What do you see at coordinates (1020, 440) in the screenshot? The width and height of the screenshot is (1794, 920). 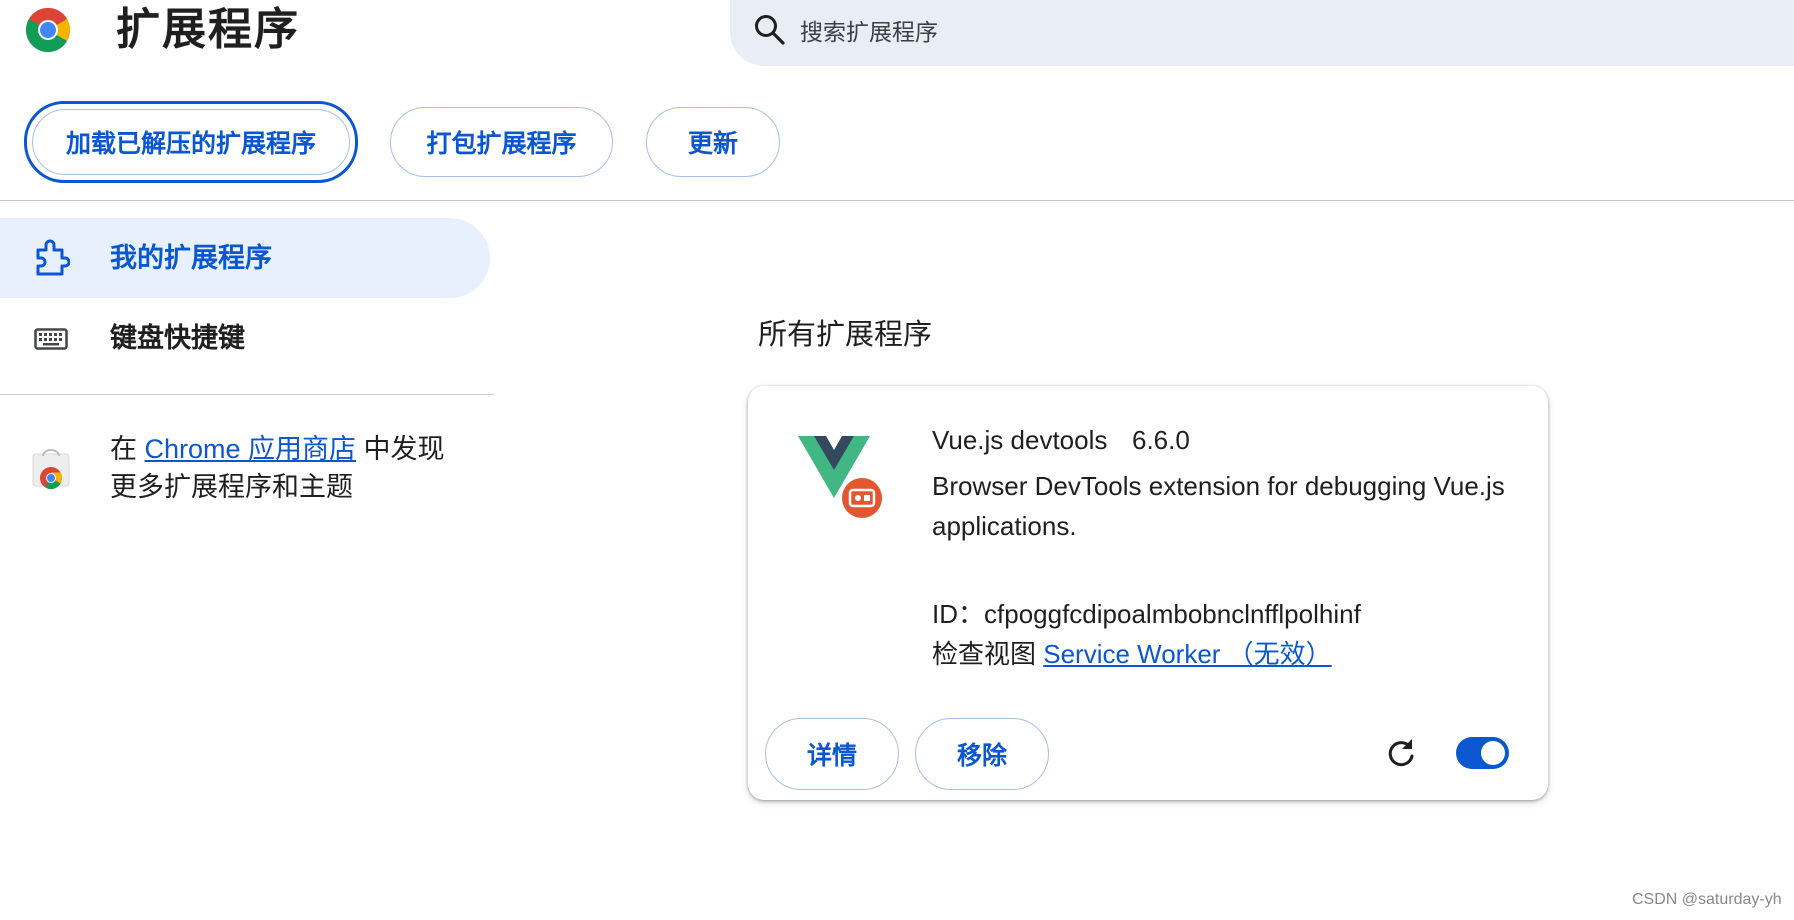 I see `extension-name: Vue.js devtools` at bounding box center [1020, 440].